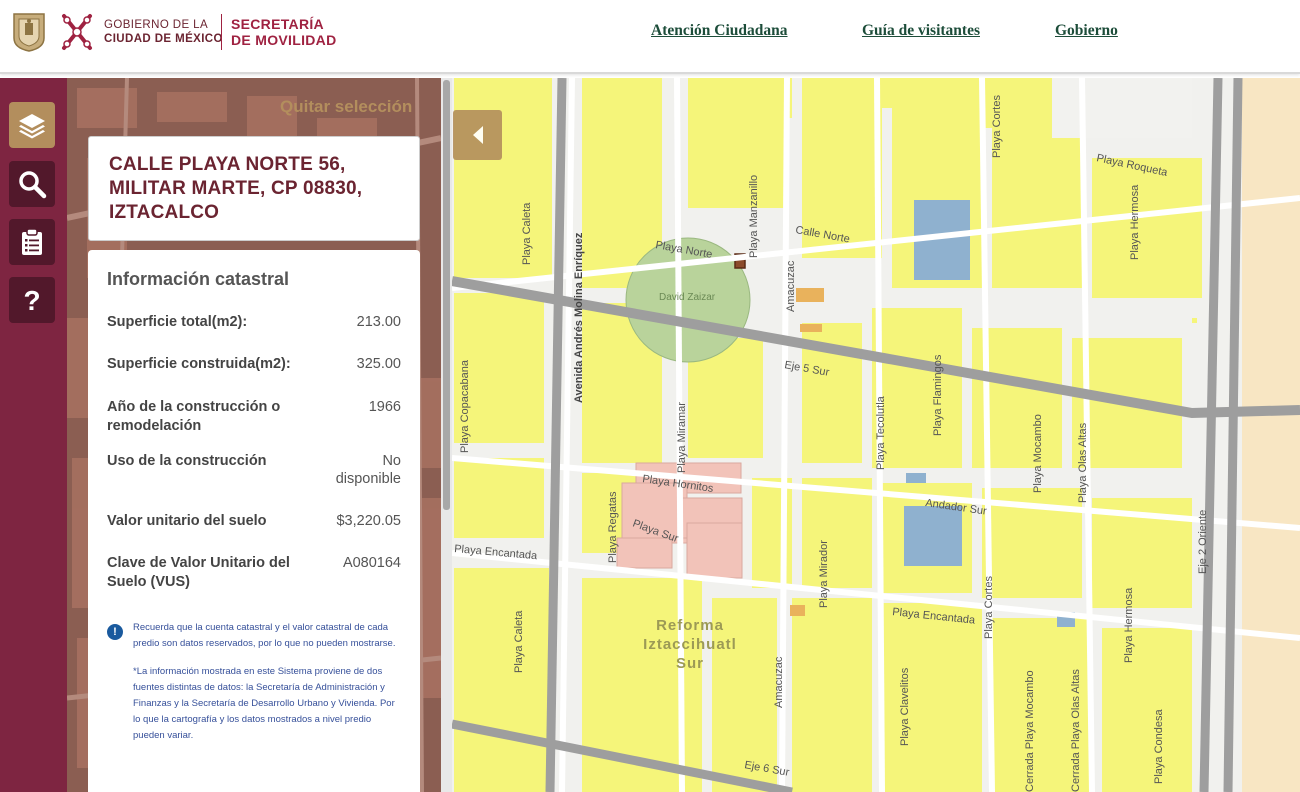 This screenshot has width=1300, height=792. I want to click on sec-line2: DE MOVILIDAD, so click(284, 40).